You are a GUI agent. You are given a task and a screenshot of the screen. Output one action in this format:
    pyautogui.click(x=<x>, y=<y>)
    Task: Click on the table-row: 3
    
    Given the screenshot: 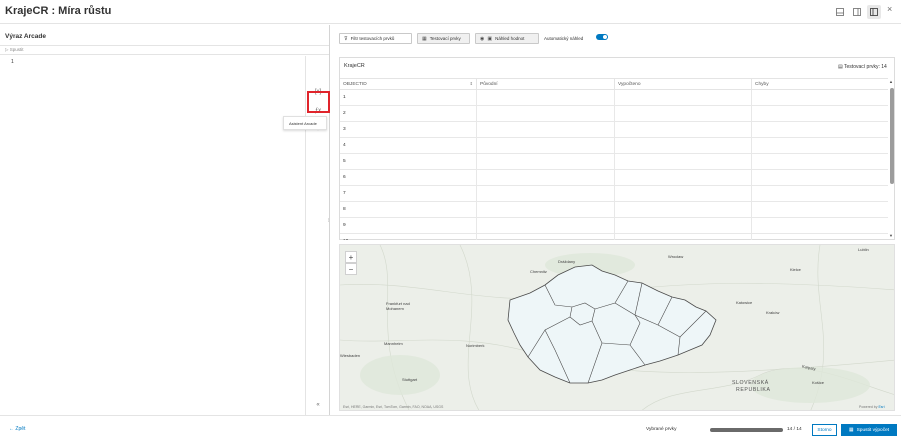 What is the action you would take?
    pyautogui.click(x=614, y=130)
    